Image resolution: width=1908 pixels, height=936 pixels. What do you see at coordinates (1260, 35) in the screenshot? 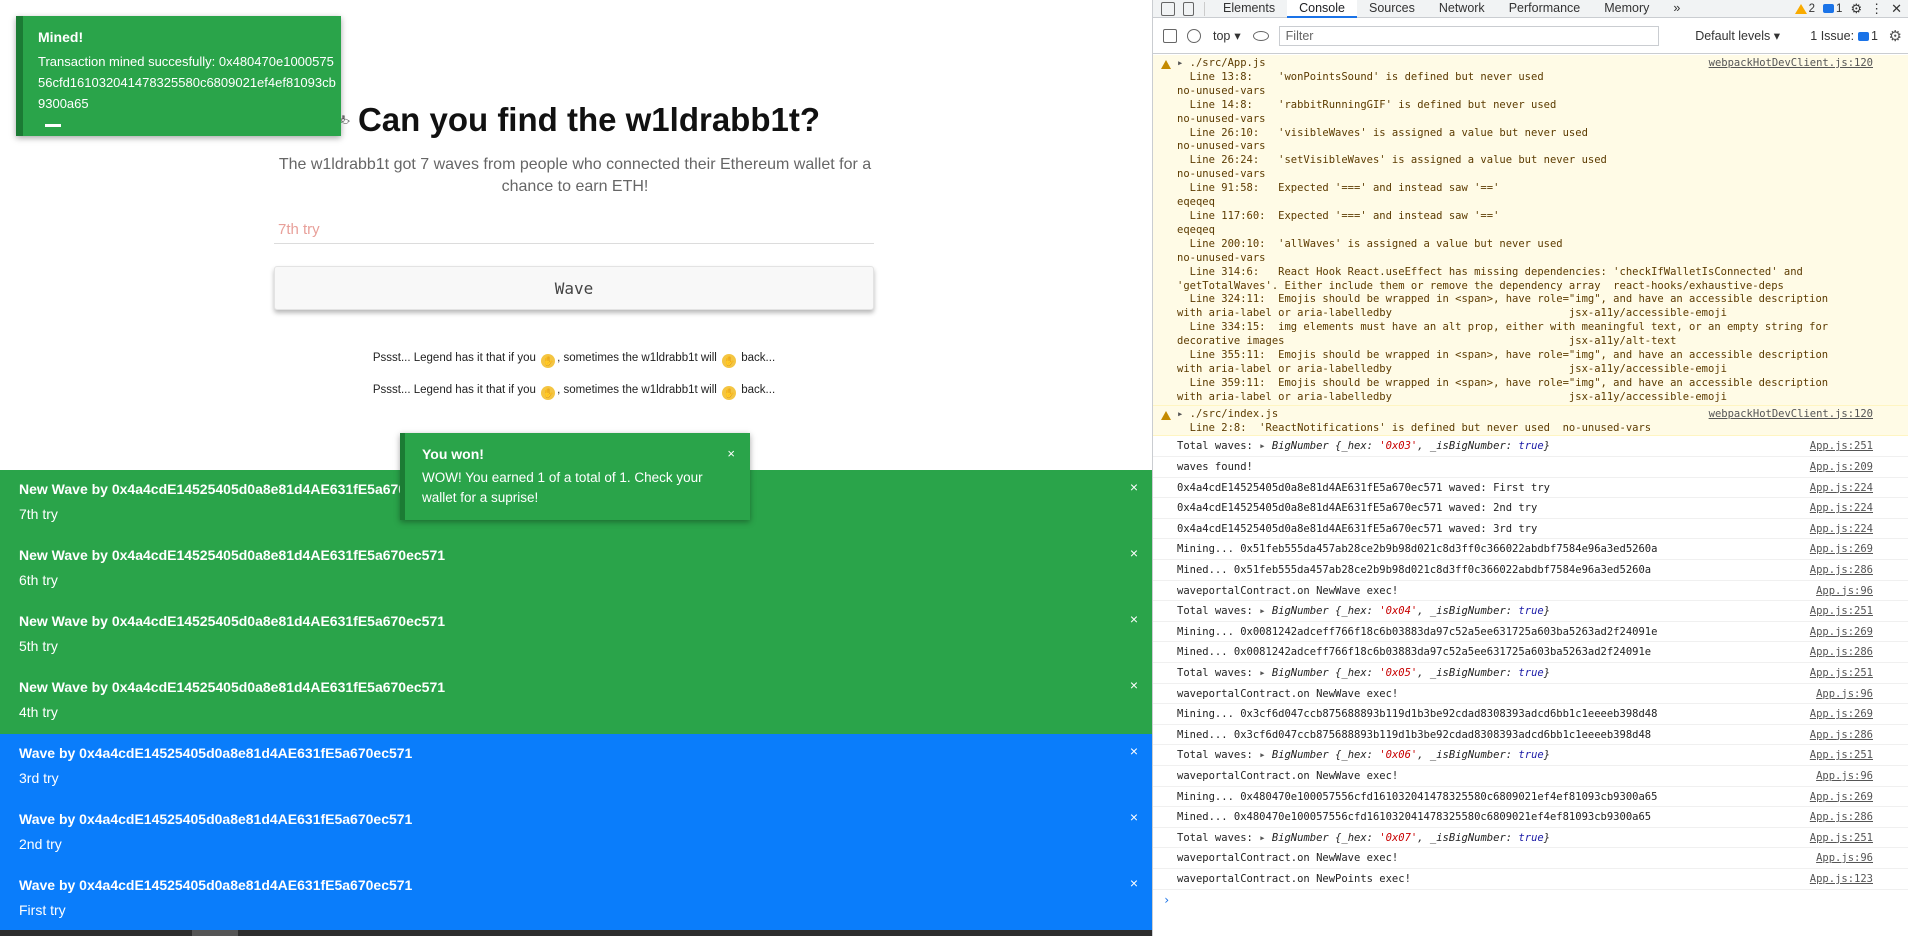
I see `live-expression-eye-icon` at bounding box center [1260, 35].